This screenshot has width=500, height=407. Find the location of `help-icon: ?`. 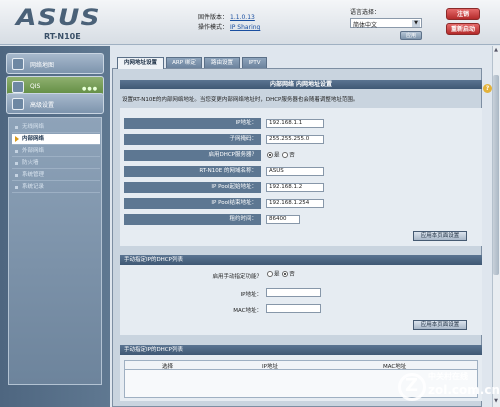

help-icon: ? is located at coordinates (487, 88).